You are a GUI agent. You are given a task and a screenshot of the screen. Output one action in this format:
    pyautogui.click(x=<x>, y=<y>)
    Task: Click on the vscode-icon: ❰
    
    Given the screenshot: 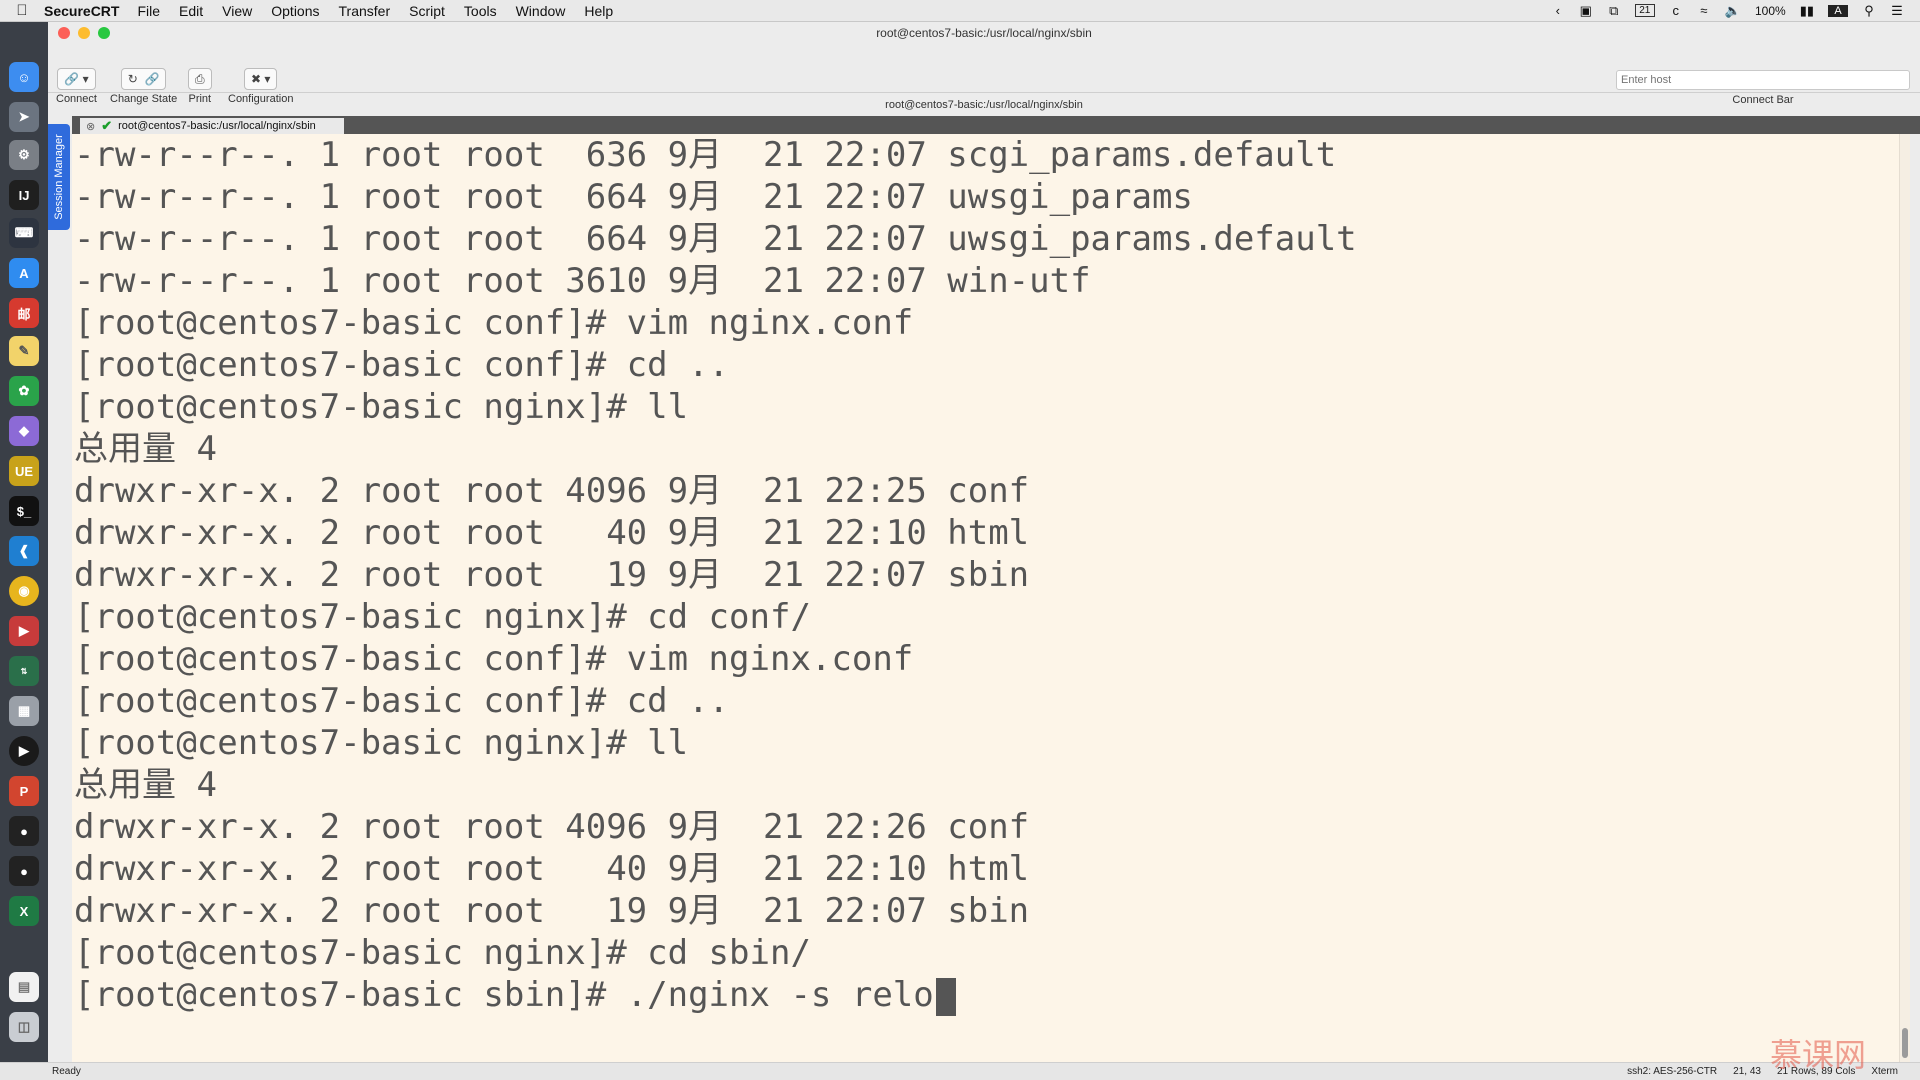 What is the action you would take?
    pyautogui.click(x=24, y=551)
    